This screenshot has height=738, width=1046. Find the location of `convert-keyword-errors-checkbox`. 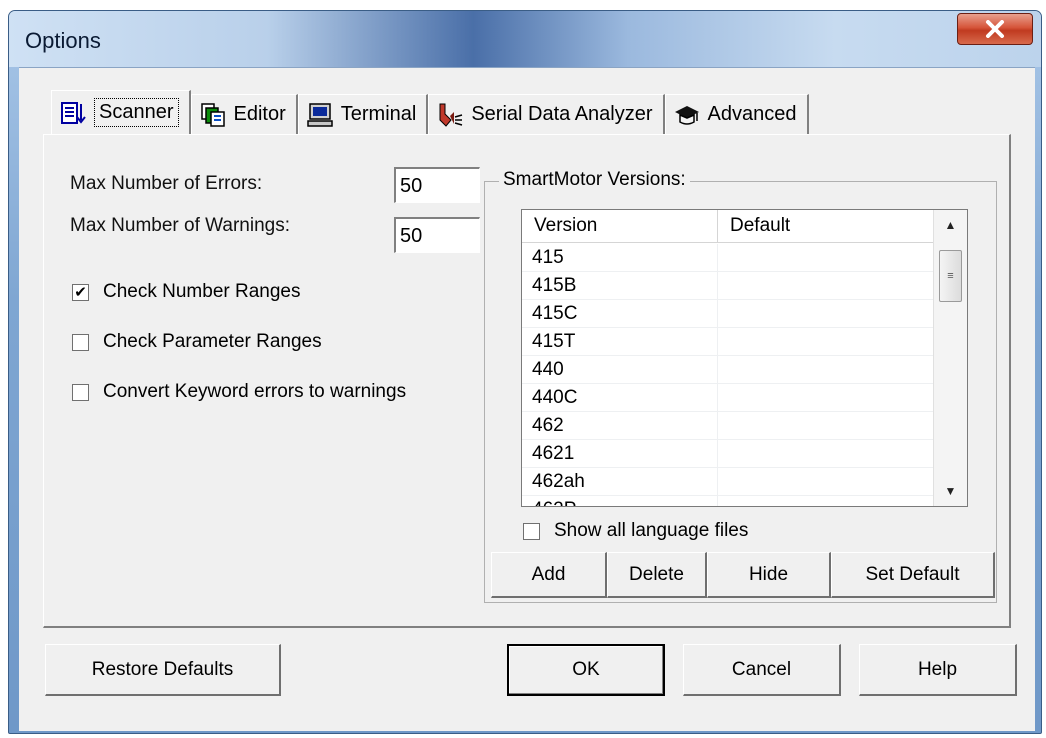

convert-keyword-errors-checkbox is located at coordinates (80, 392).